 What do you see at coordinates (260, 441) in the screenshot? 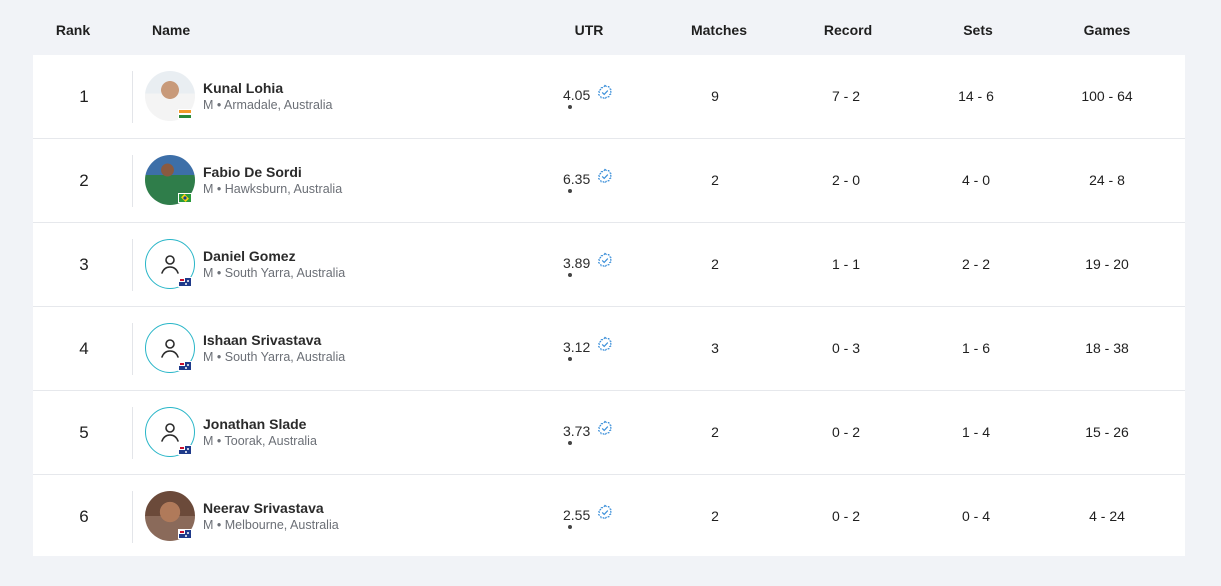
I see `player-meta: M • Toorak, Australia` at bounding box center [260, 441].